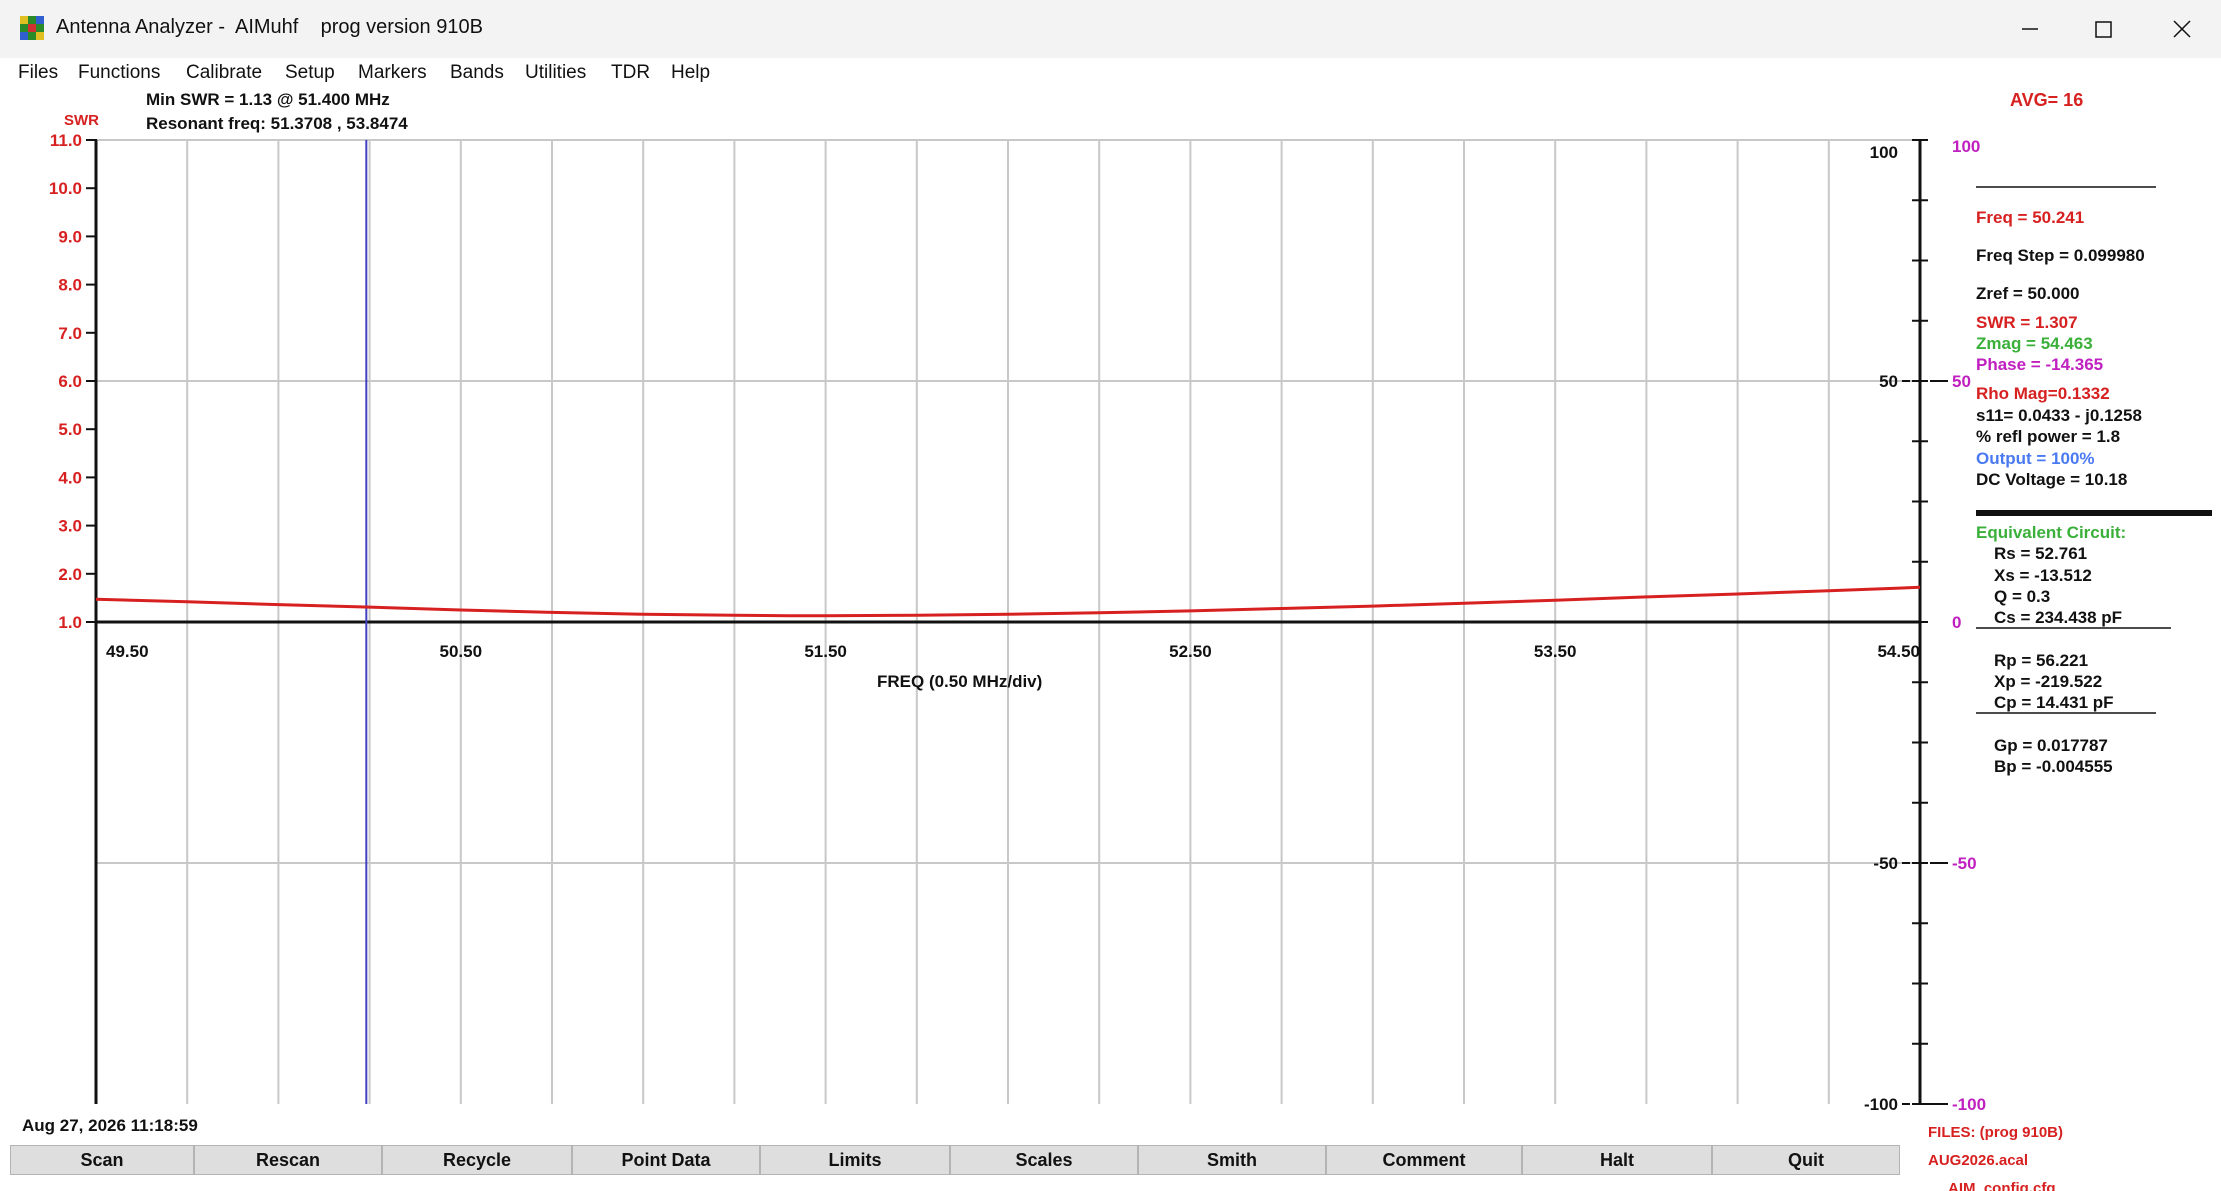 This screenshot has height=1191, width=2221. Describe the element at coordinates (2051, 532) in the screenshot. I see `equivalent-circuit-title: Equivalent Circuit:` at that location.